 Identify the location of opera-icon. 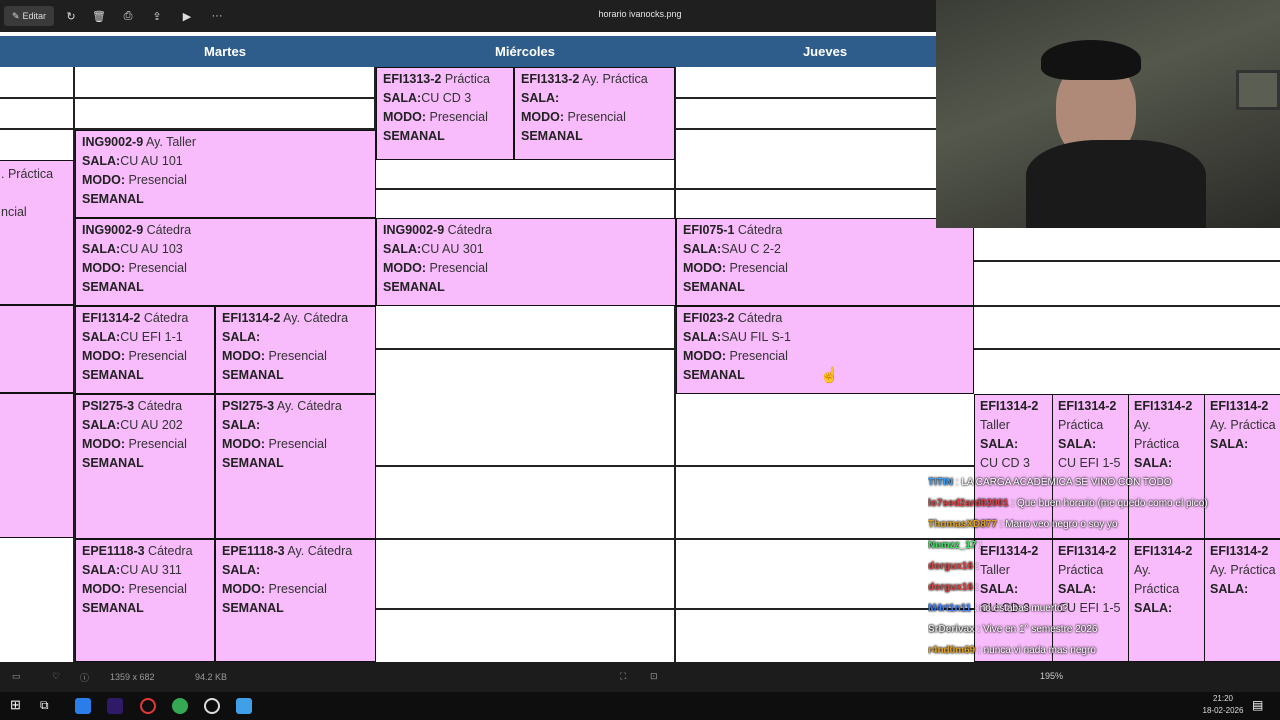
(148, 706).